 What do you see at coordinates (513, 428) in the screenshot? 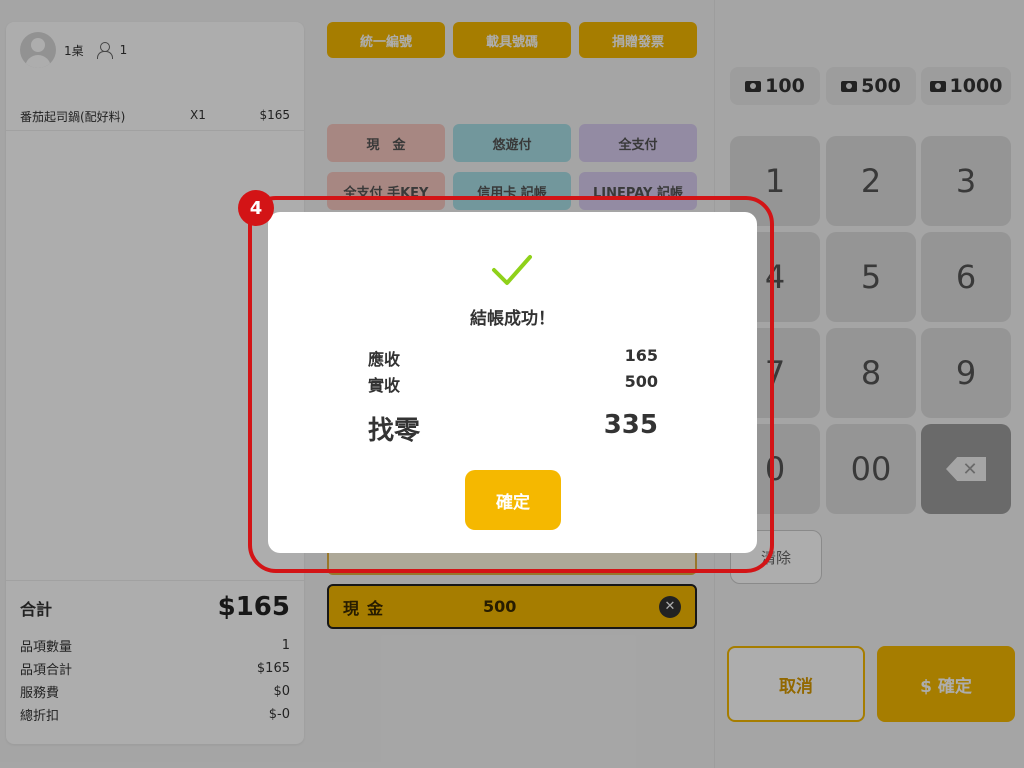
I see `change-row: 找零 335` at bounding box center [513, 428].